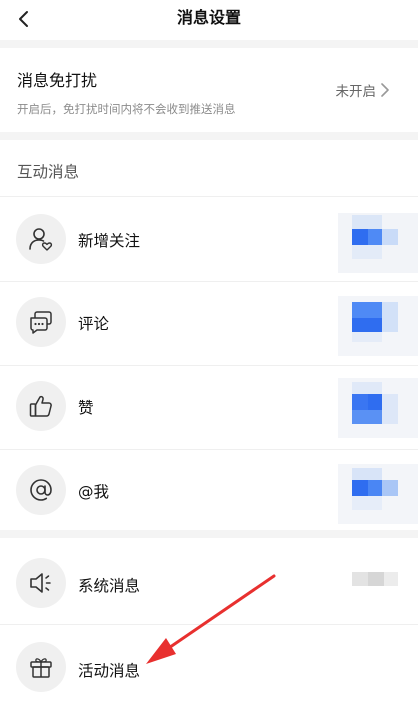 The width and height of the screenshot is (418, 708). I want to click on row-label: @我, so click(94, 492).